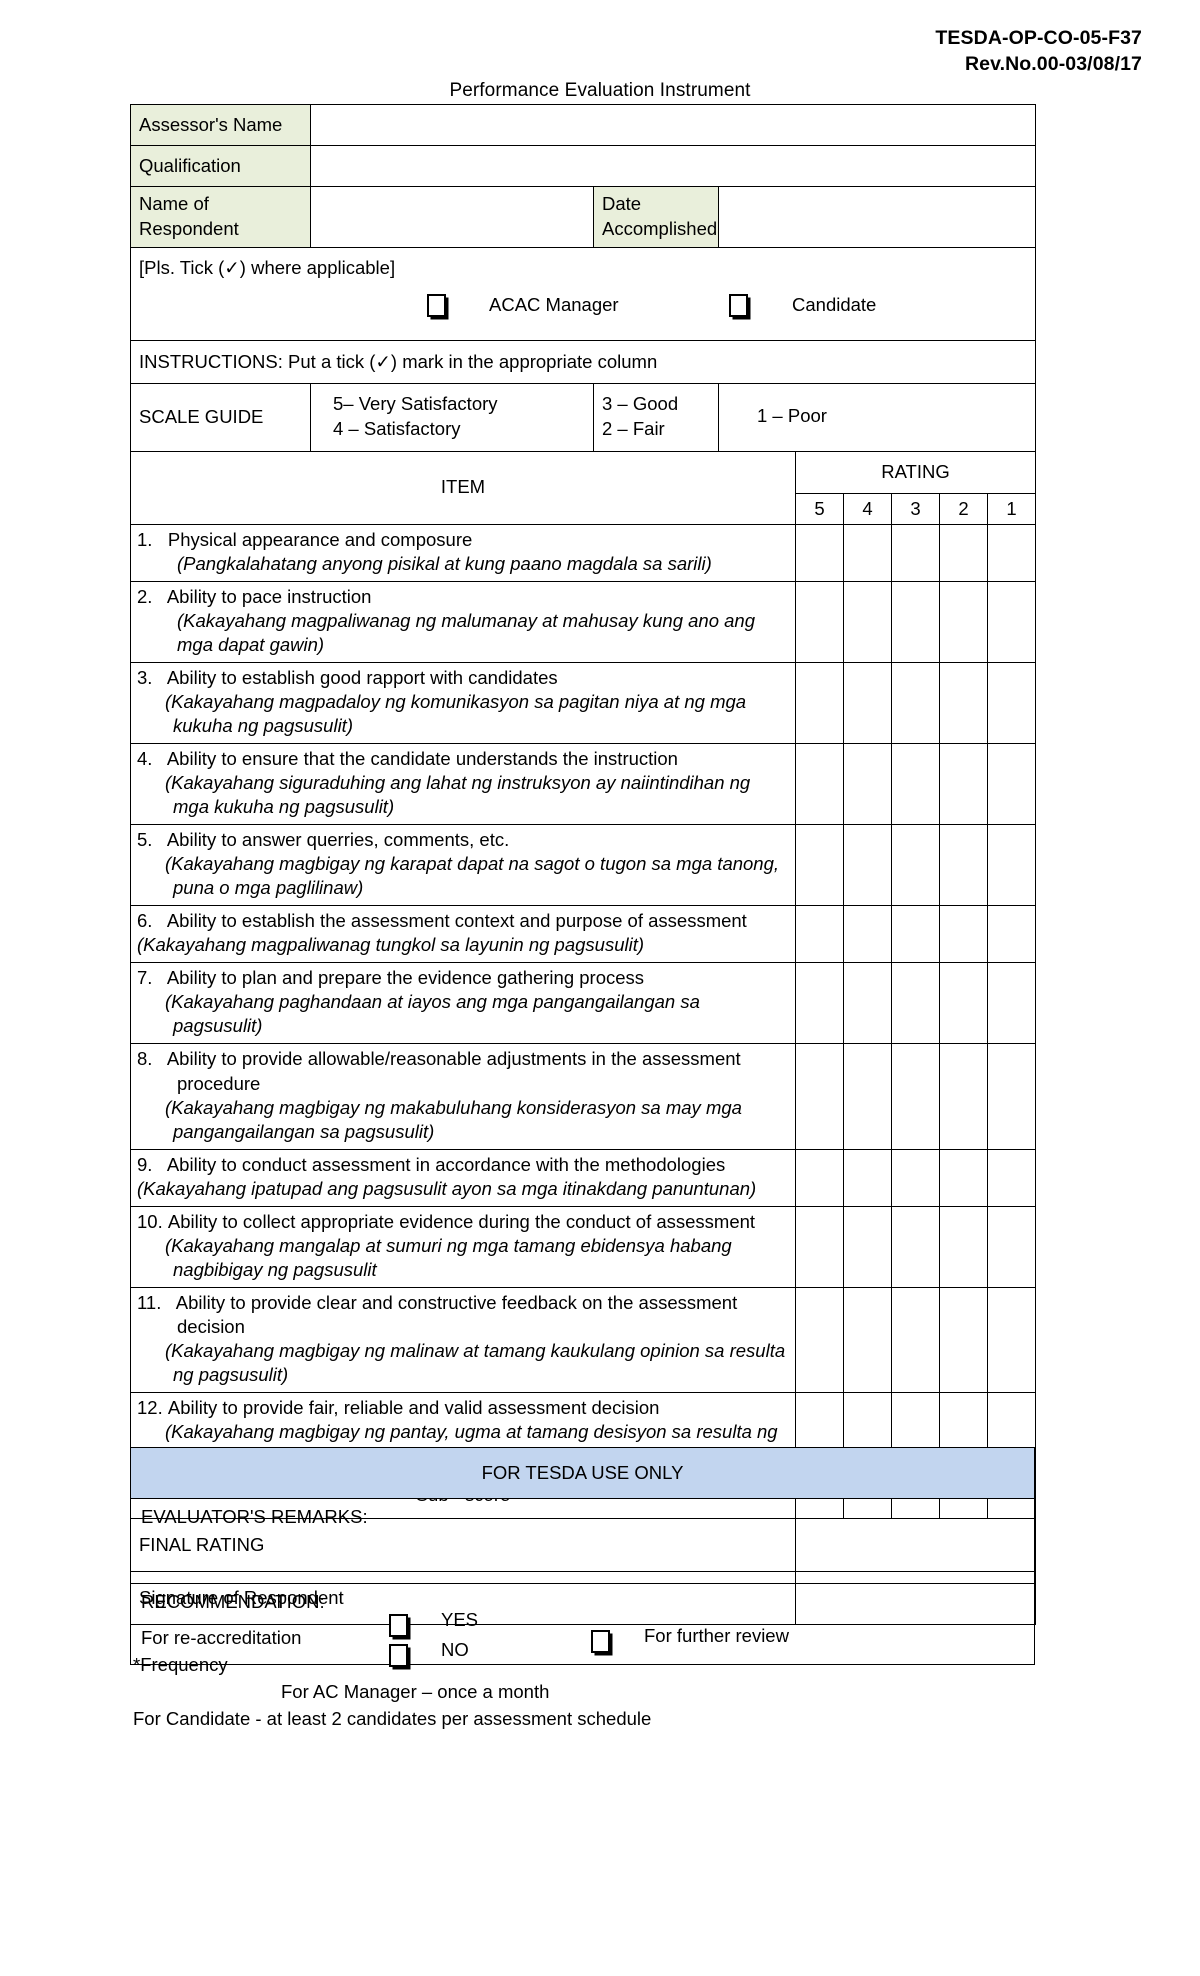 This screenshot has height=1976, width=1200. I want to click on candidate-checkbox, so click(738, 305).